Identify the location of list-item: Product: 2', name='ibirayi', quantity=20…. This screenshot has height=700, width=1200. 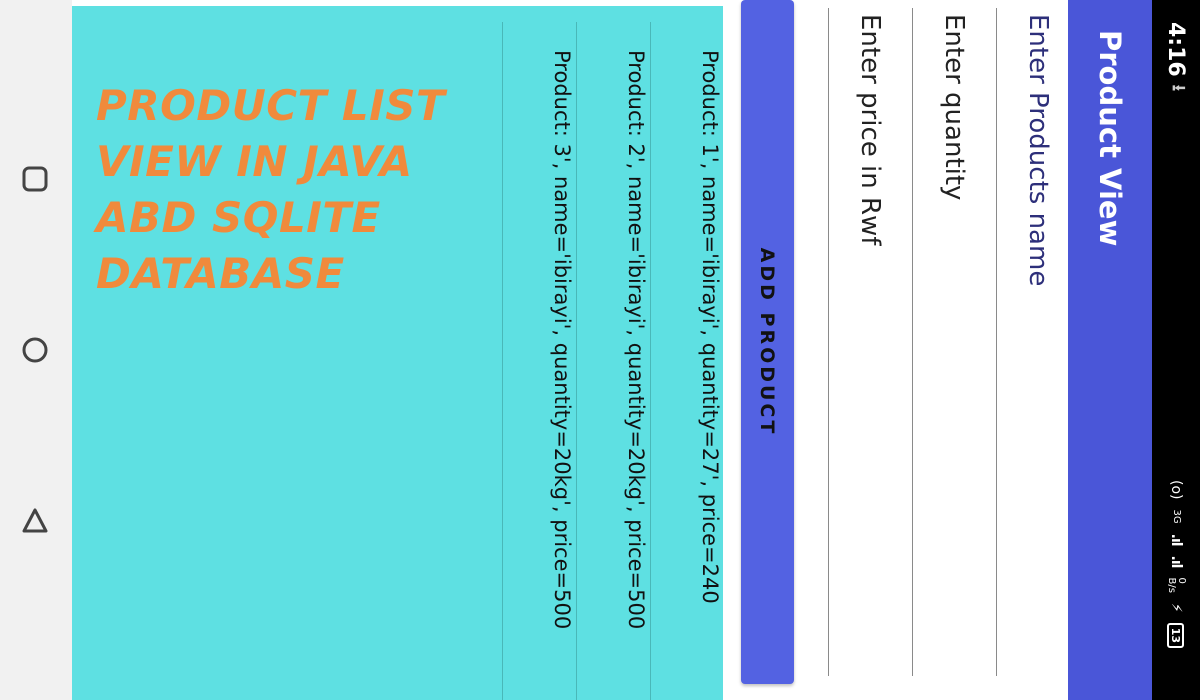
(613, 361).